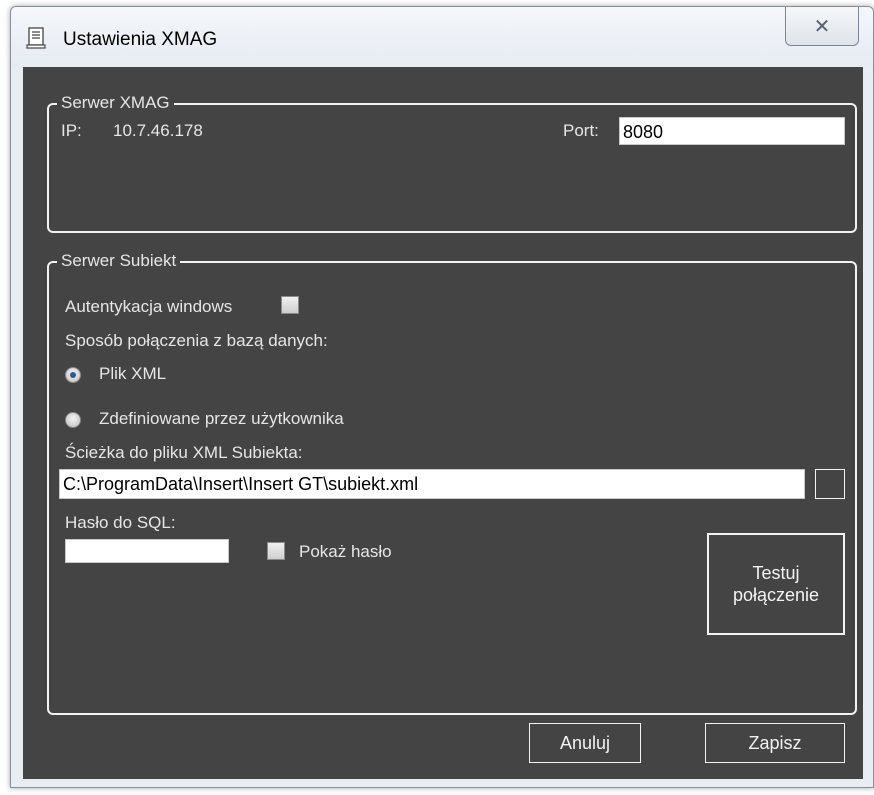 The height and width of the screenshot is (795, 874). What do you see at coordinates (119, 261) in the screenshot?
I see `subiekt-group-legend: Serwer Subiekt` at bounding box center [119, 261].